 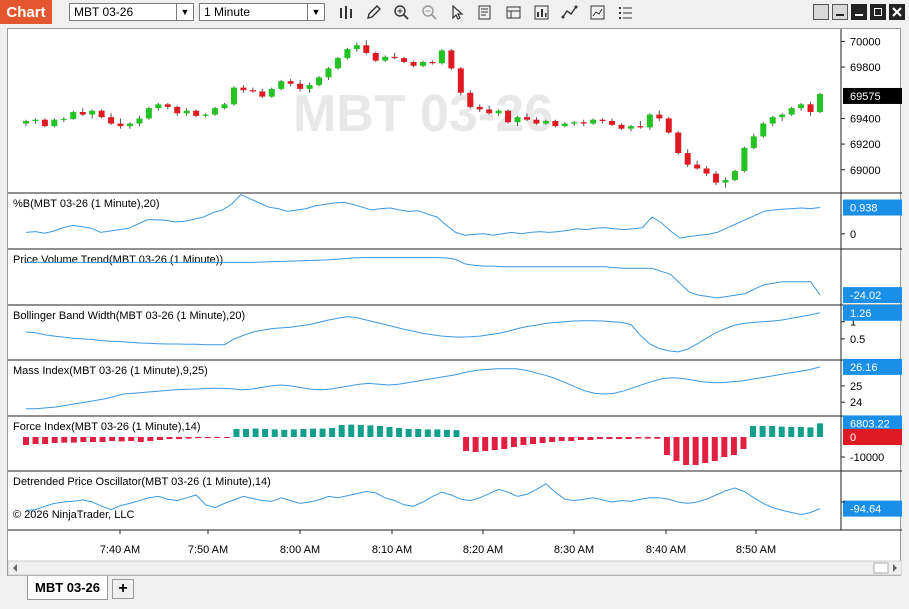 I want to click on instrument-value: MBT 03-26, so click(x=104, y=12).